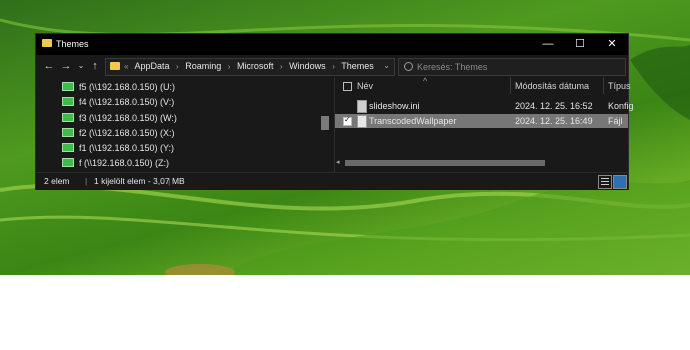  I want to click on breadcrumb-item: Microsoft, so click(255, 66).